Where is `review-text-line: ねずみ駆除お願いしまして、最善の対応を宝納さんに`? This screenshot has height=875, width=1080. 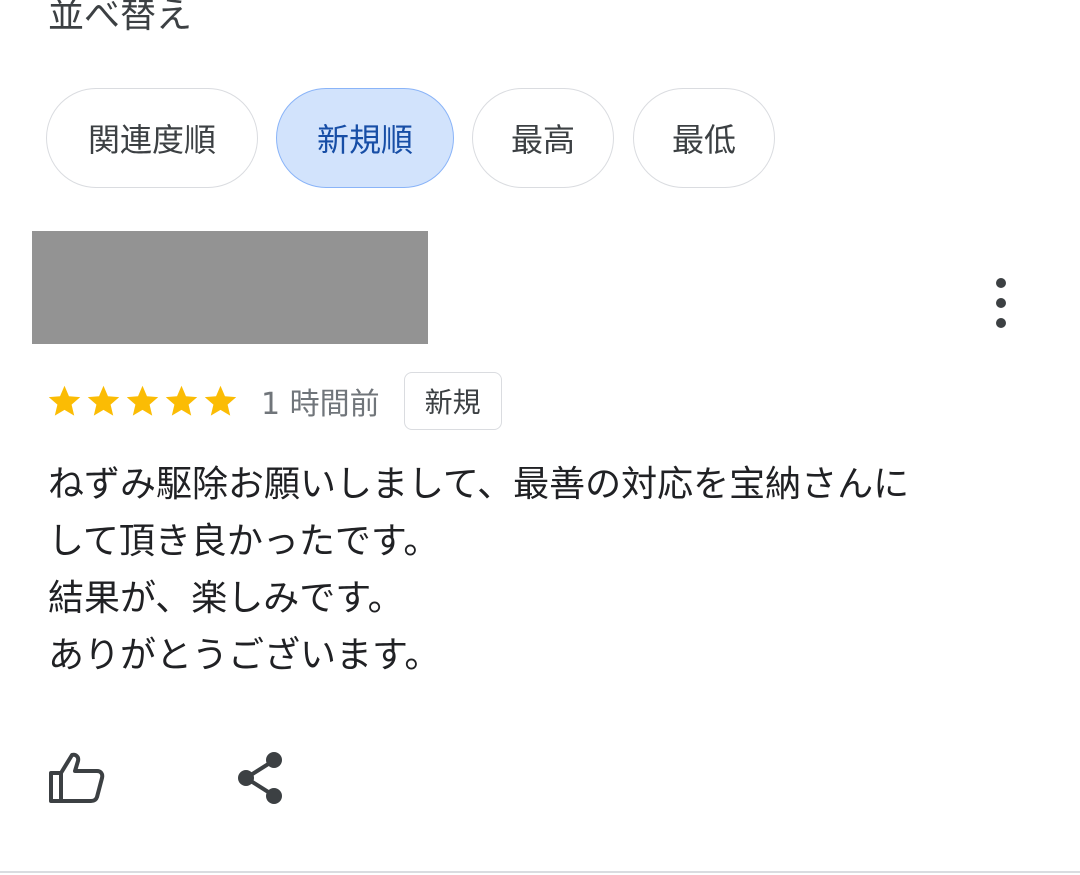 review-text-line: ねずみ駆除お願いしまして、最善の対応を宝納さんに is located at coordinates (479, 484).